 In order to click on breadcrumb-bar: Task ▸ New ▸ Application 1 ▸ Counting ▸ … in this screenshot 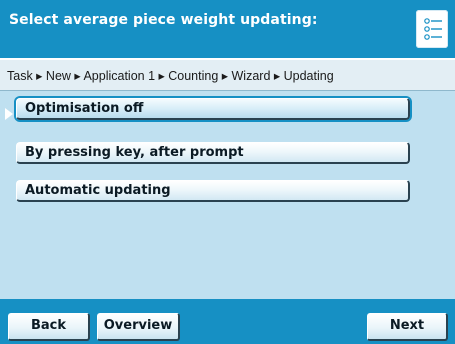, I will do `click(227, 74)`.